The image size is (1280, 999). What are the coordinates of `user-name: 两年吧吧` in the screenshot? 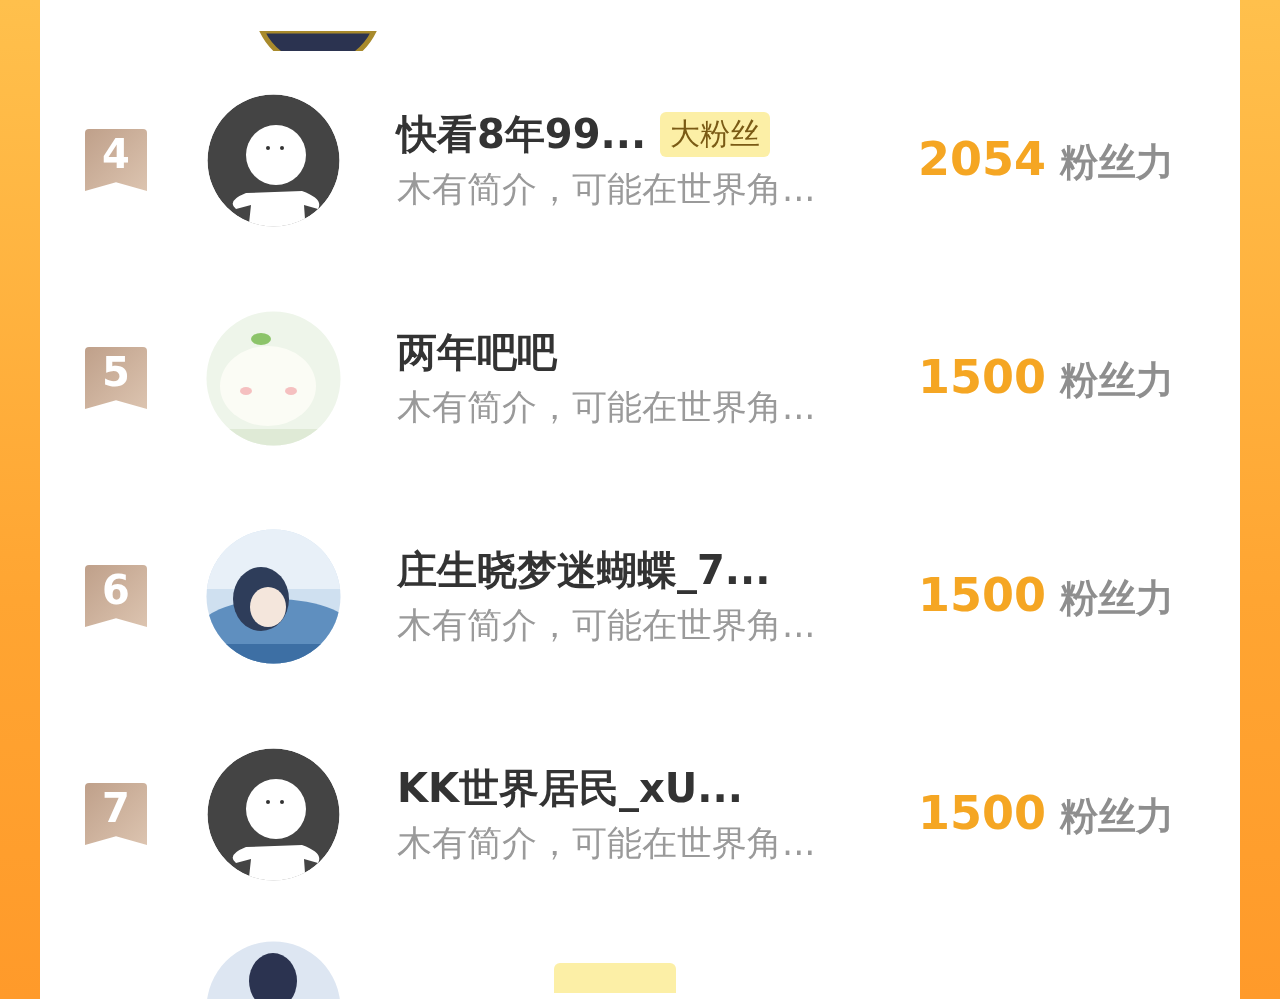 It's located at (477, 352).